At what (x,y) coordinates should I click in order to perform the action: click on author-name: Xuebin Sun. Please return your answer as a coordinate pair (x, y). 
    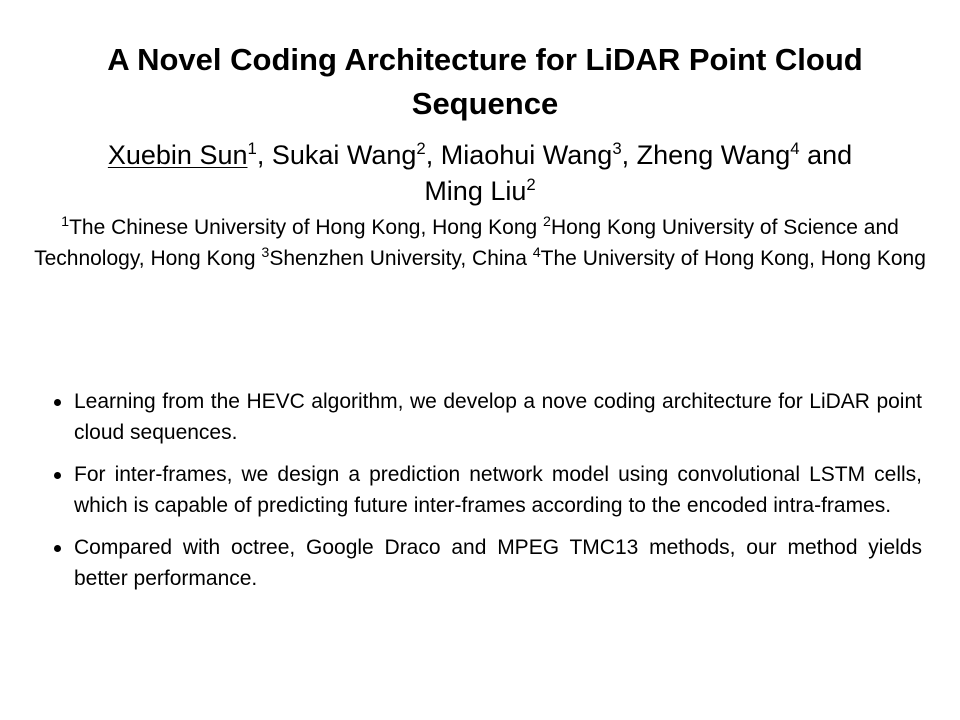
    Looking at the image, I should click on (177, 155).